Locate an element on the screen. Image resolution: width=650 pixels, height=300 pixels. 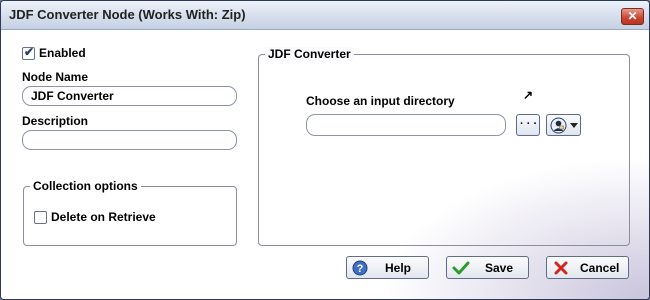
description-input is located at coordinates (129, 140).